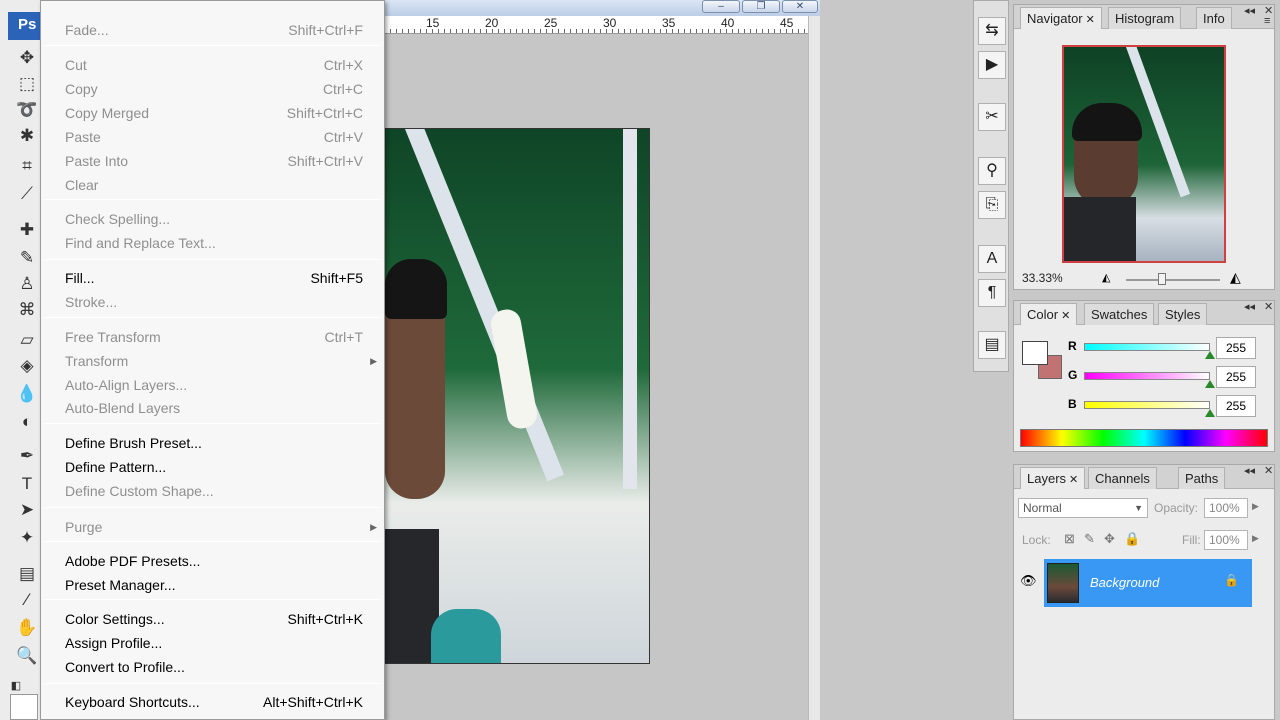 The image size is (1280, 720). What do you see at coordinates (214, 89) in the screenshot?
I see `menu-item: Copy Ctrl+C` at bounding box center [214, 89].